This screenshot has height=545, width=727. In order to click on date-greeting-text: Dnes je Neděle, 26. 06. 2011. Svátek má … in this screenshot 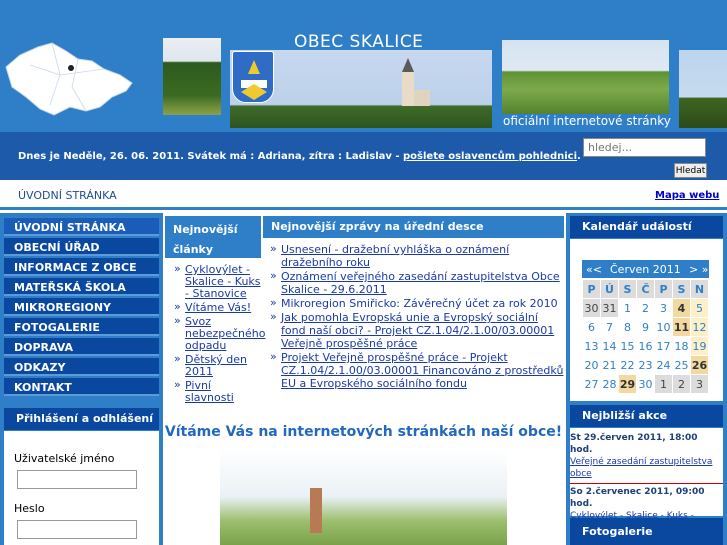, I will do `click(299, 156)`.